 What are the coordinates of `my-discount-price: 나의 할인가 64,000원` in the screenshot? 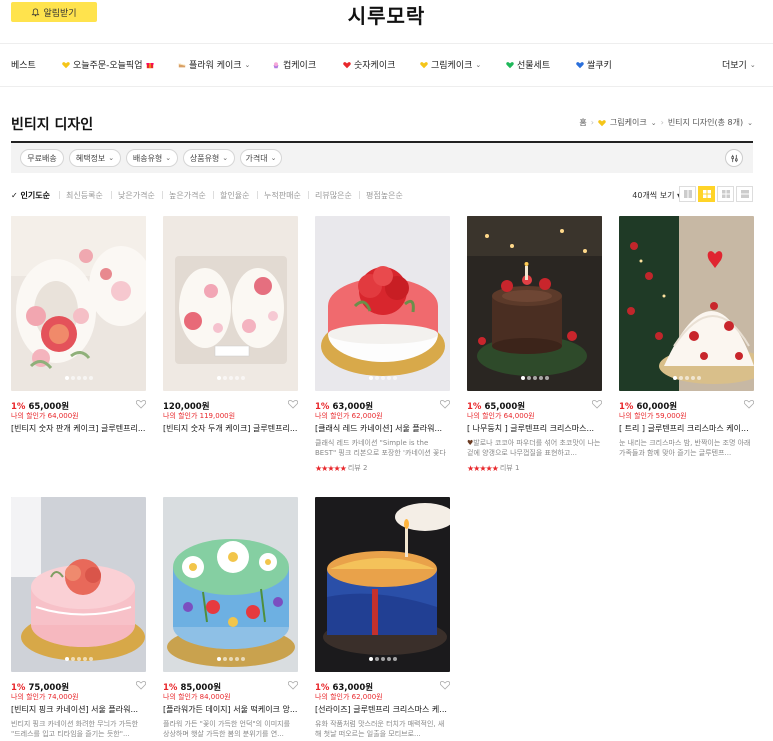 It's located at (45, 416).